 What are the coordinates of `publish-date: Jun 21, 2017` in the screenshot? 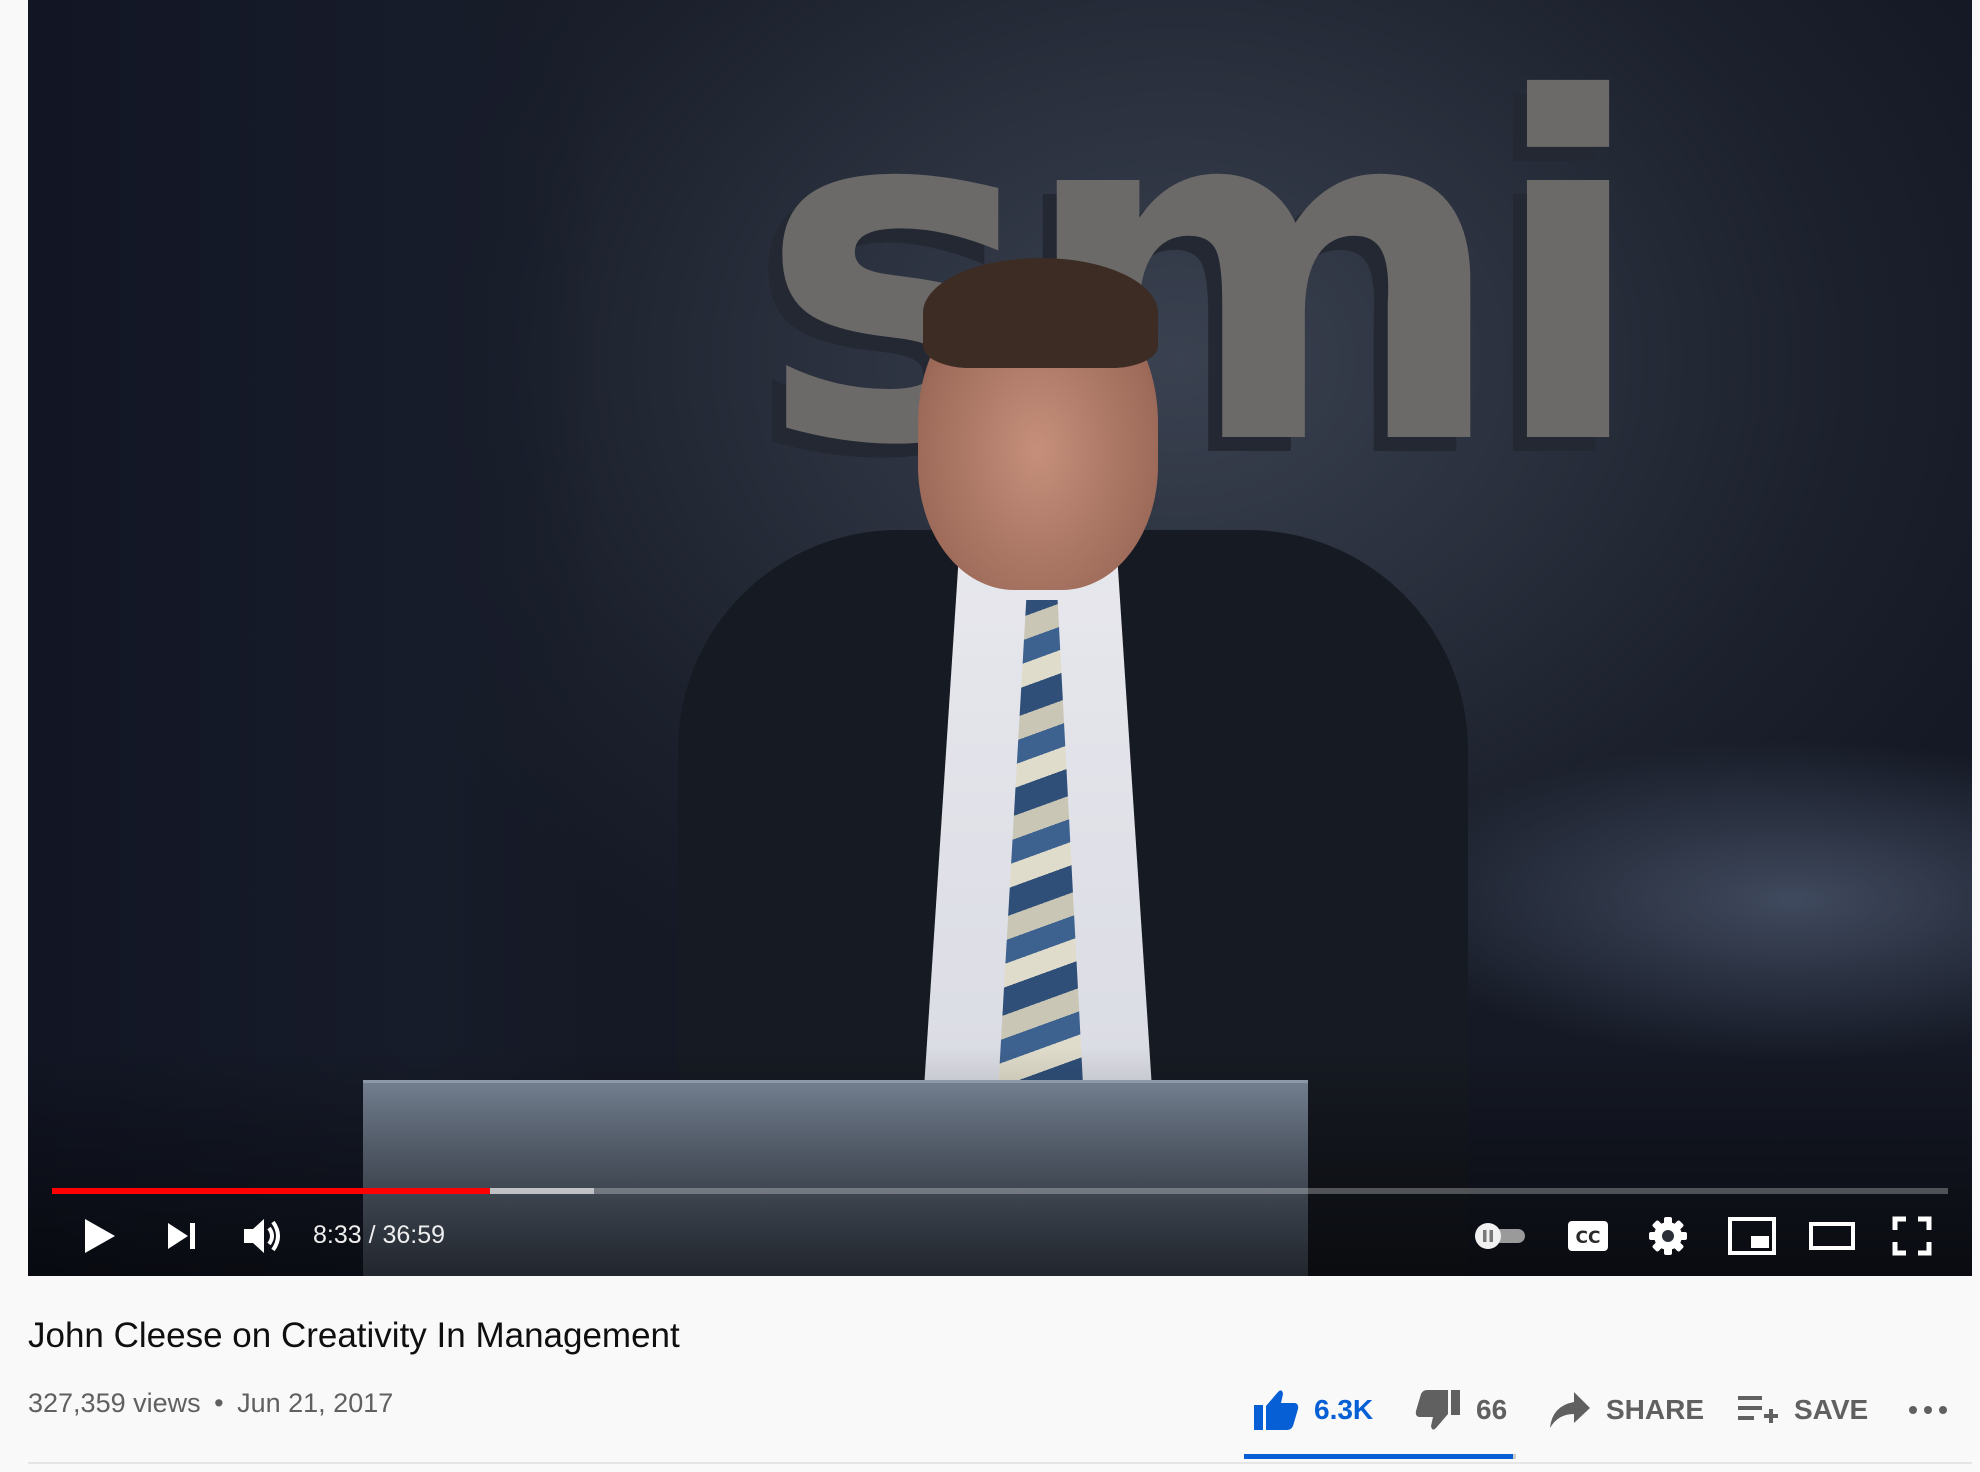 It's located at (315, 1403).